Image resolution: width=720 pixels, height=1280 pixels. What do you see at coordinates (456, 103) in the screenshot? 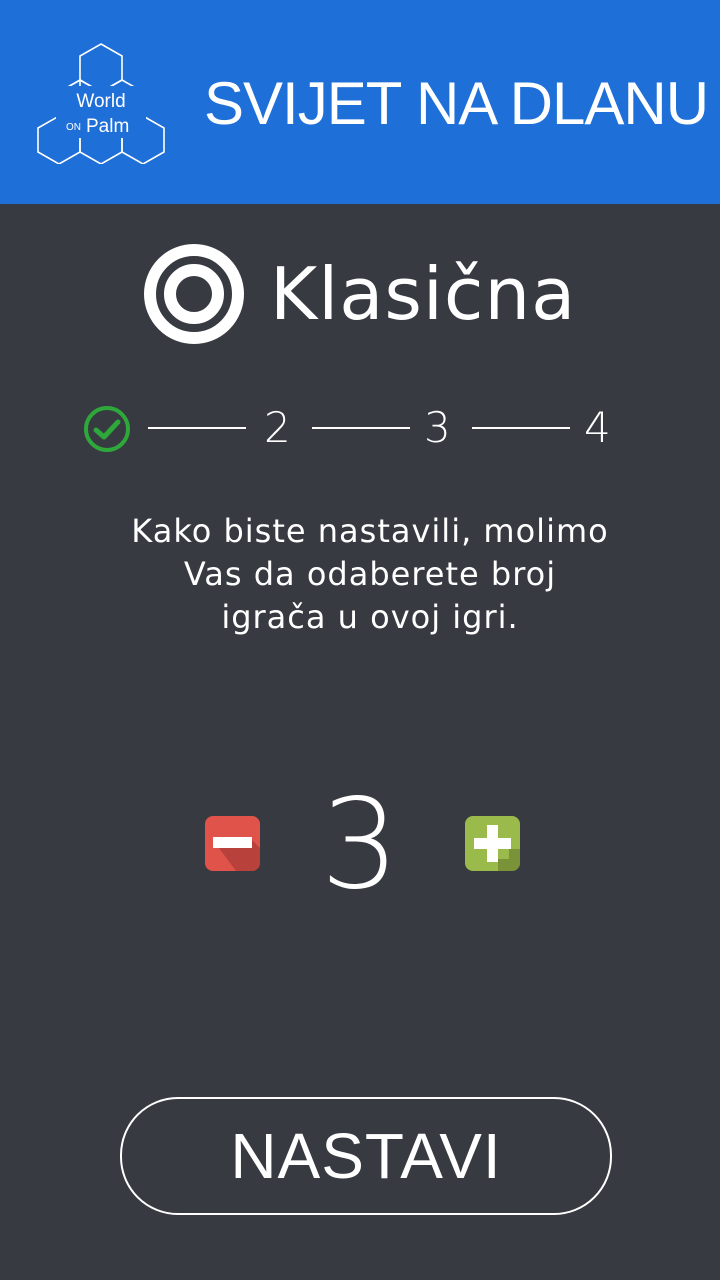
I see `app-title: SVIJET NA DLANU` at bounding box center [456, 103].